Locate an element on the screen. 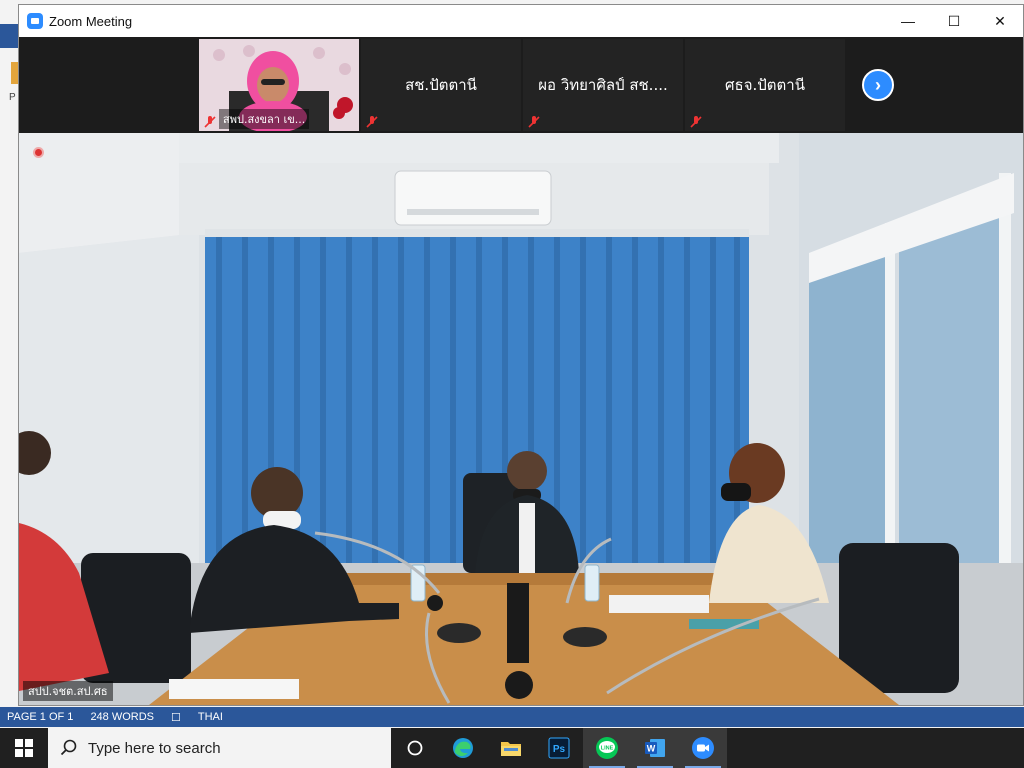 This screenshot has width=1024, height=768. file-explorer-taskbar-button is located at coordinates (511, 748).